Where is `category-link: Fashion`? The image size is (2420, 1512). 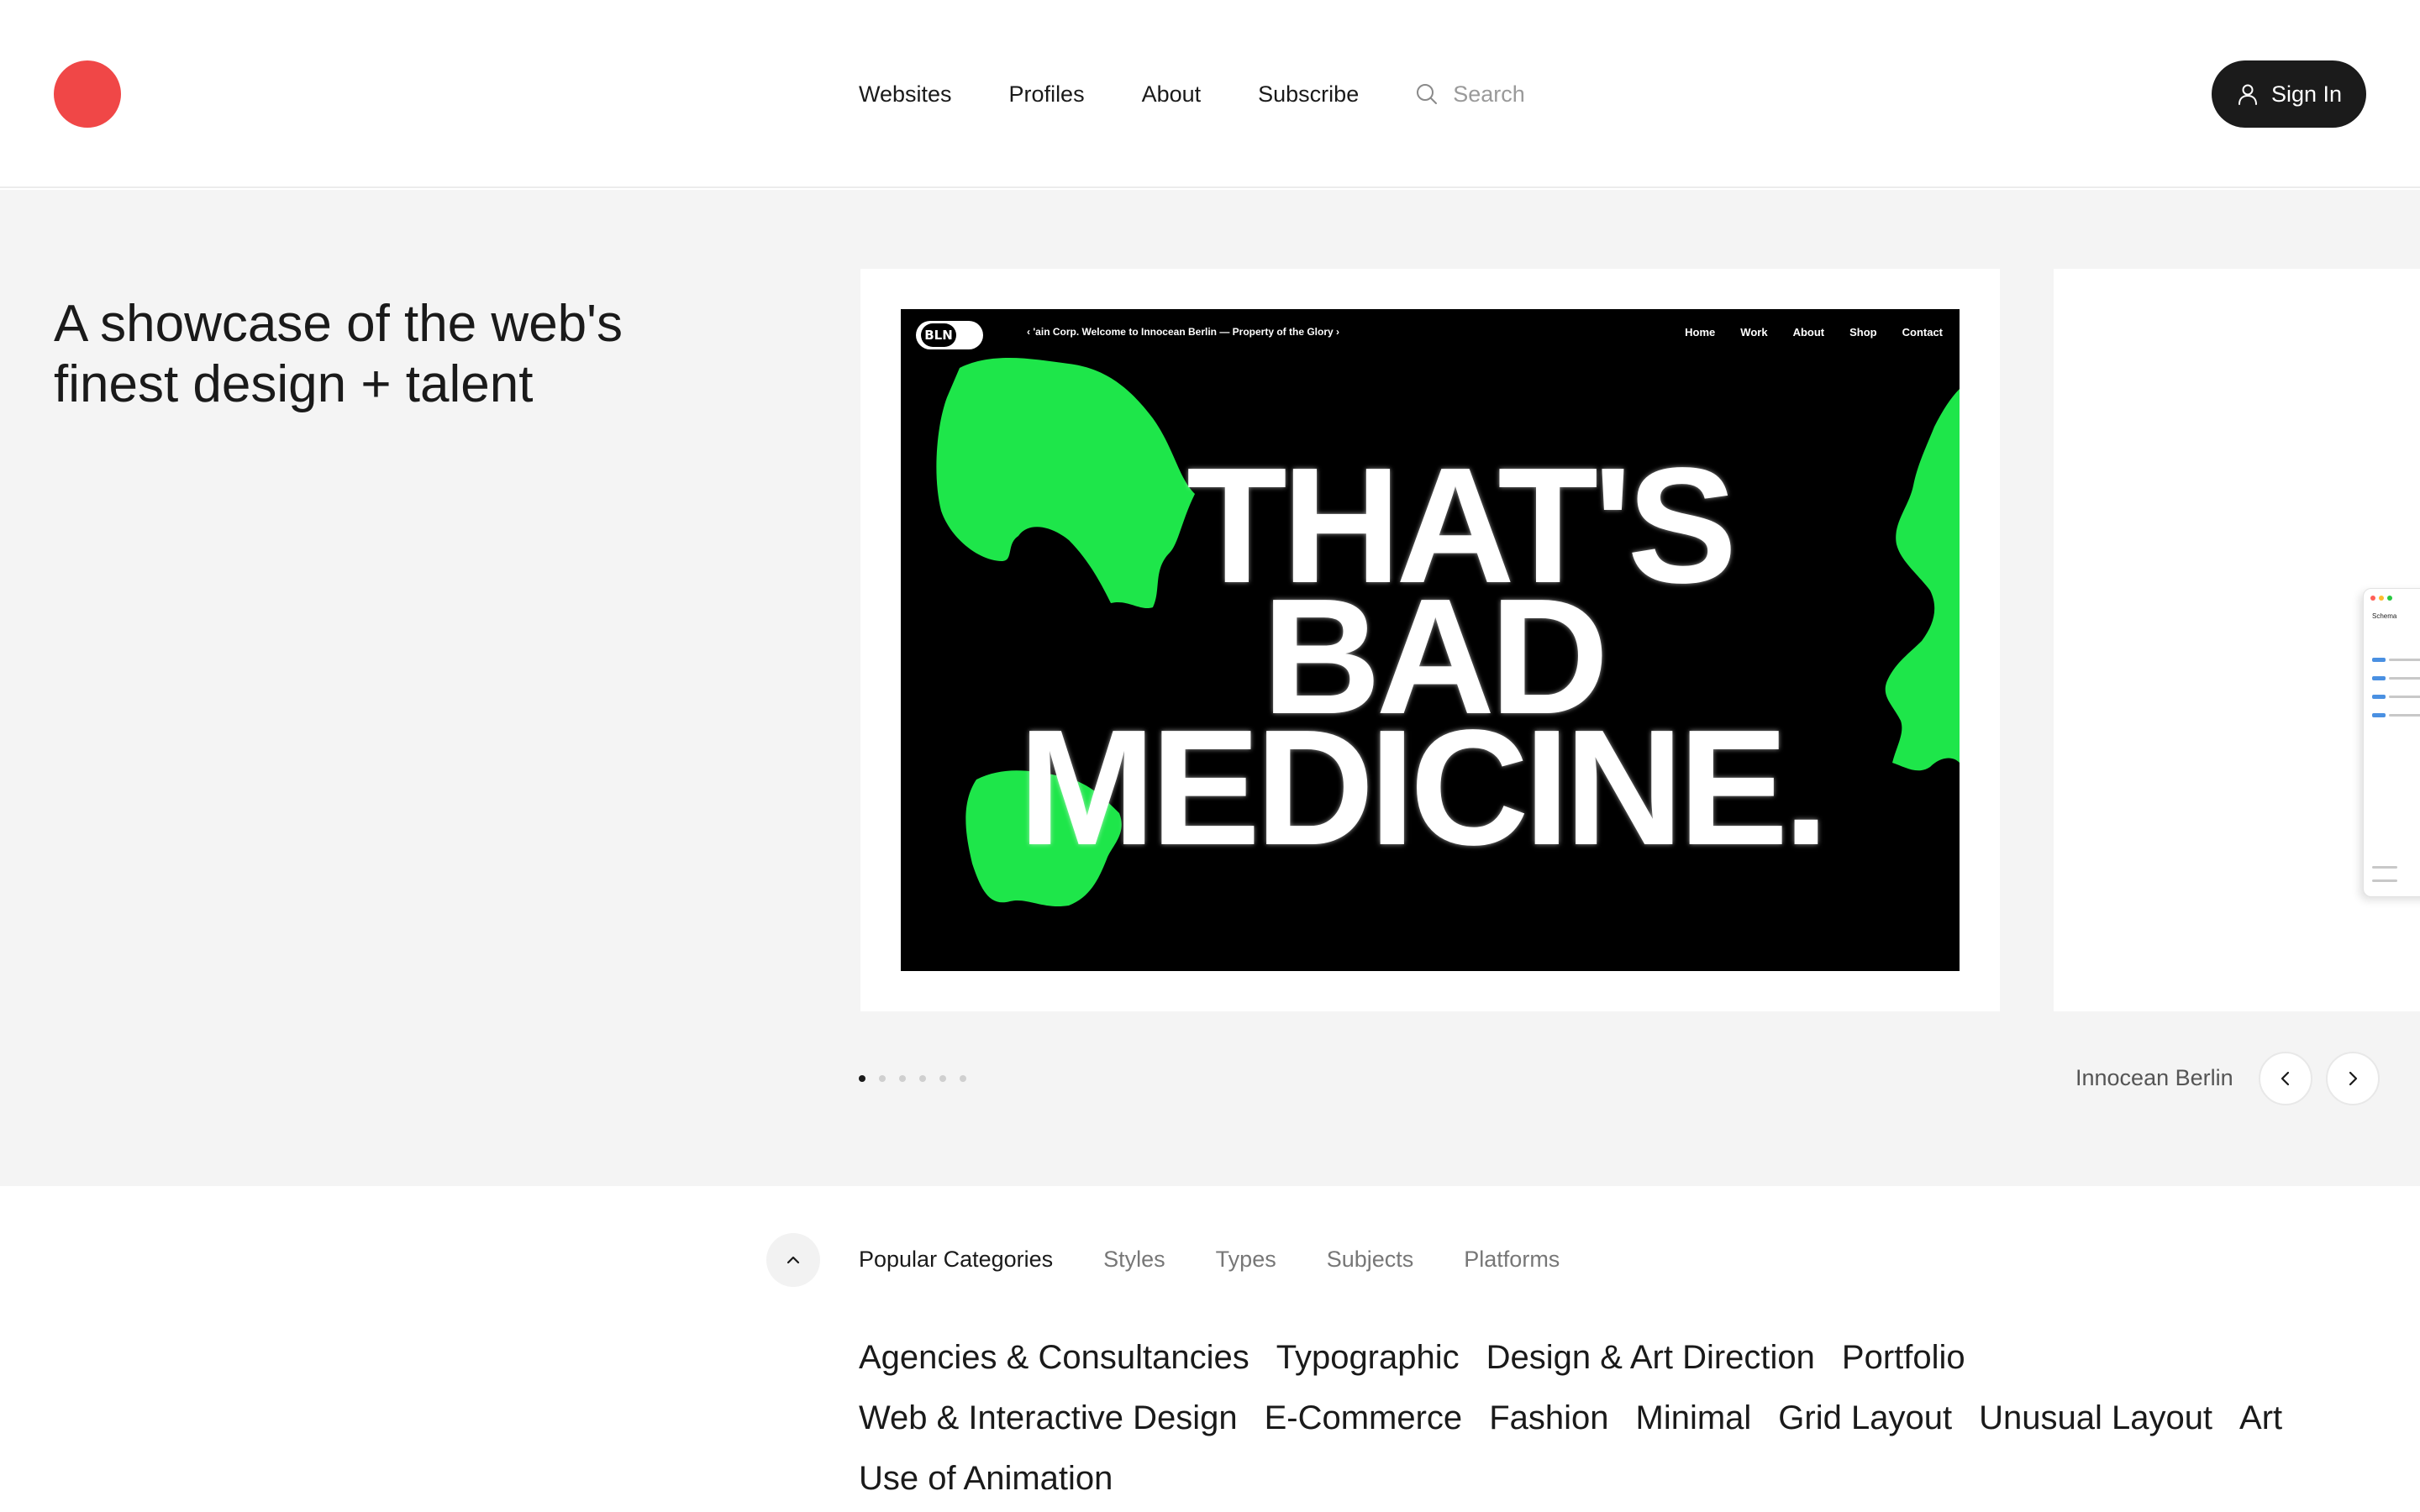 category-link: Fashion is located at coordinates (1548, 1418).